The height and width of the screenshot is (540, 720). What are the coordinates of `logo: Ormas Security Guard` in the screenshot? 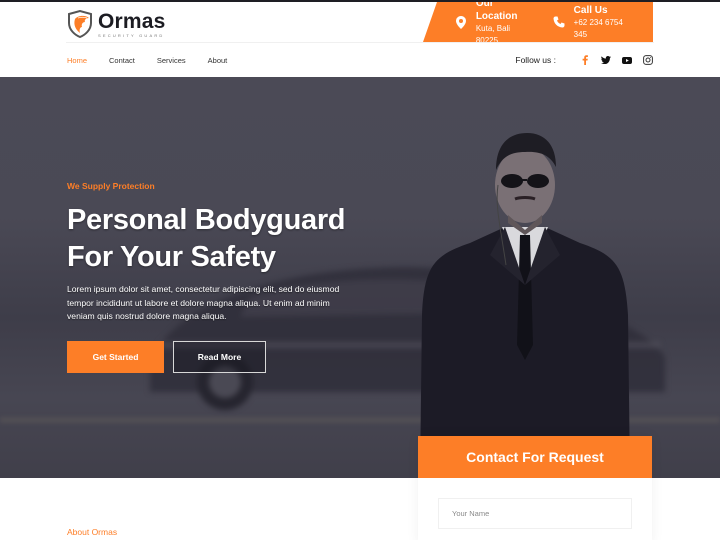 It's located at (116, 24).